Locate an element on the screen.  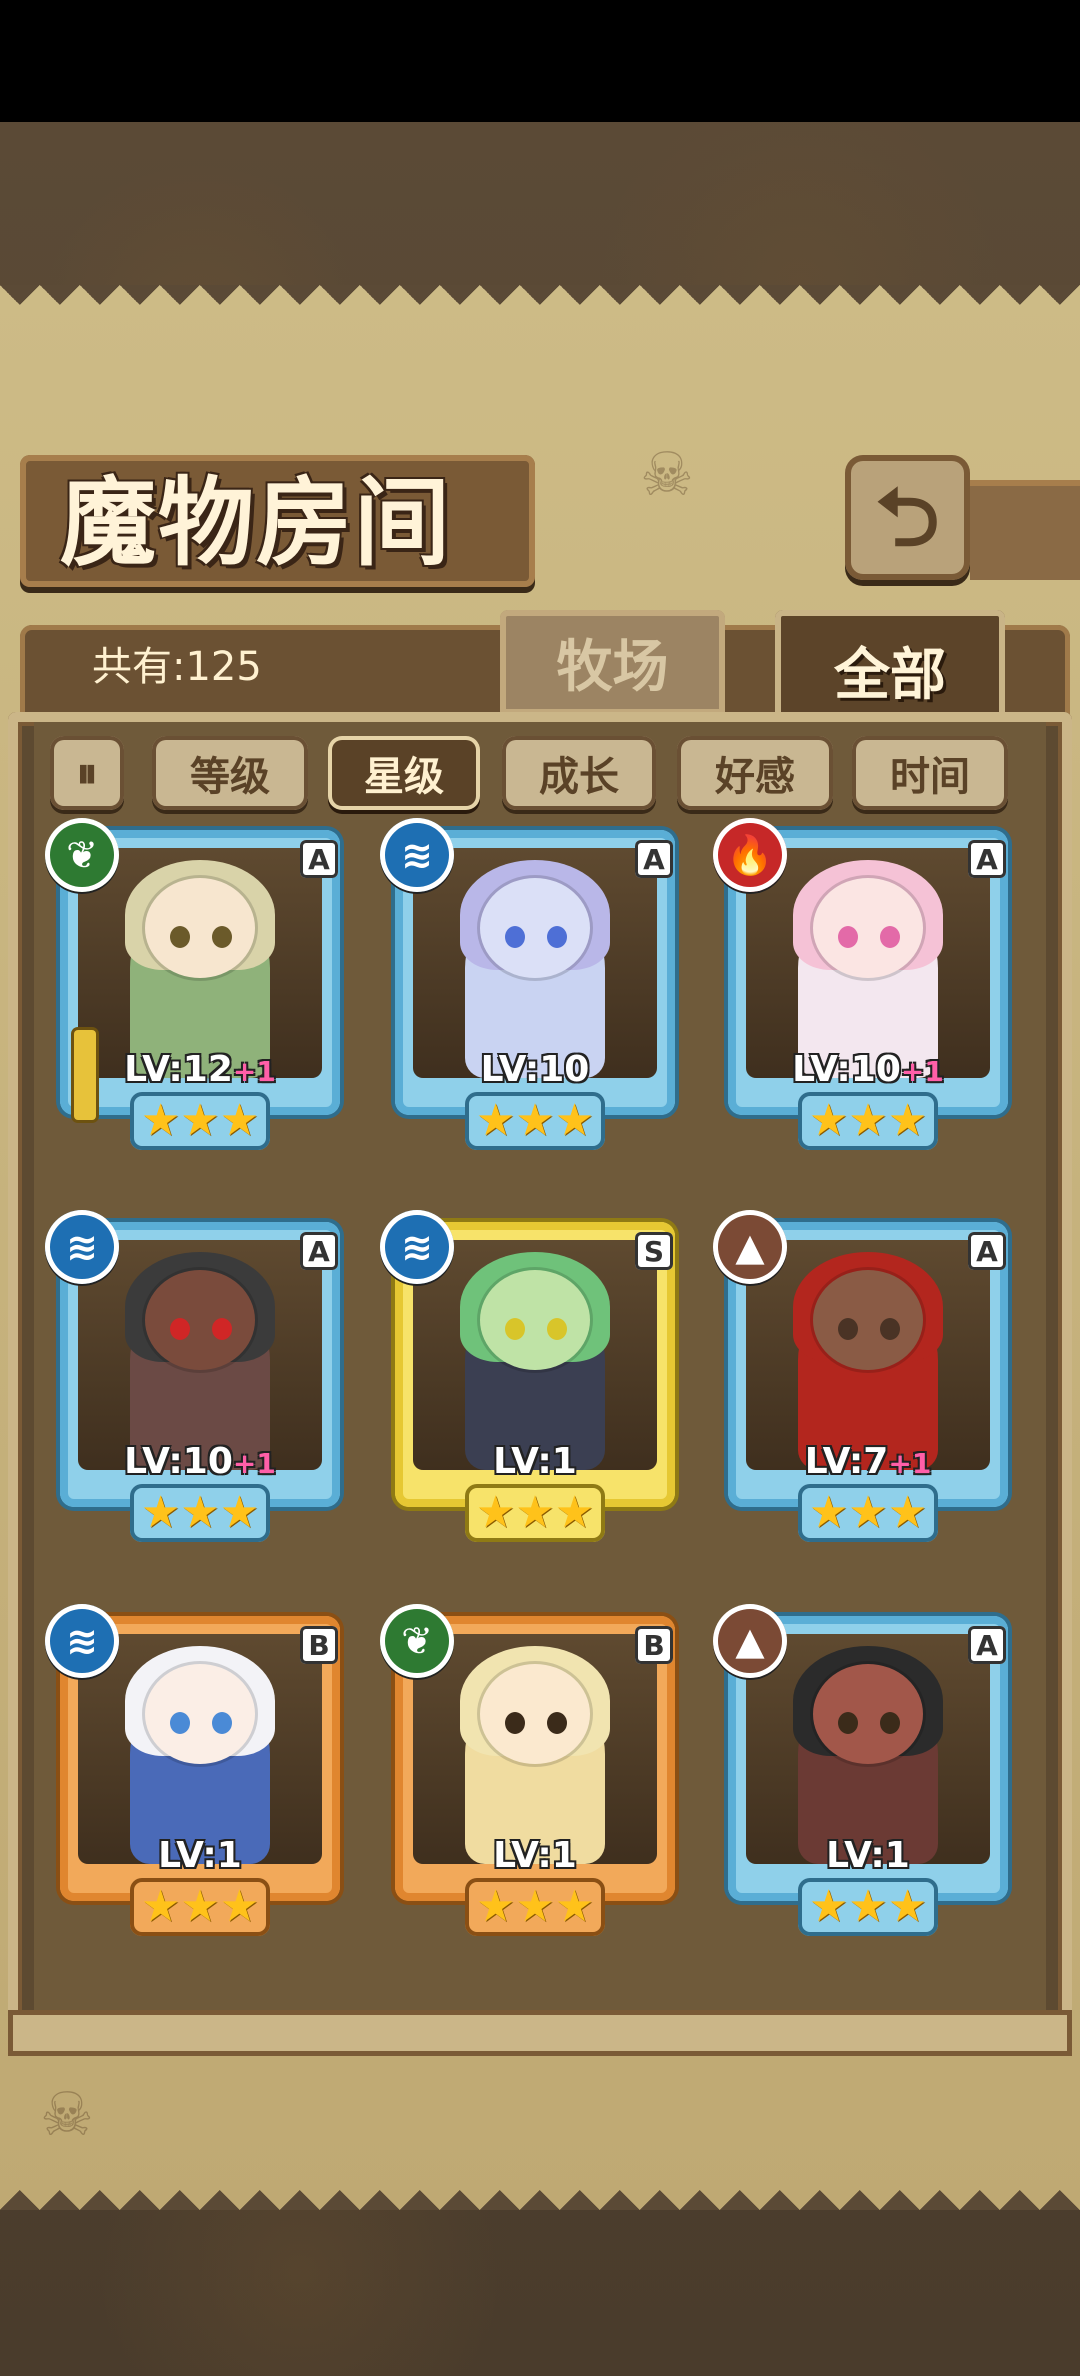
page-title: 魔物房间 is located at coordinates (256, 522).